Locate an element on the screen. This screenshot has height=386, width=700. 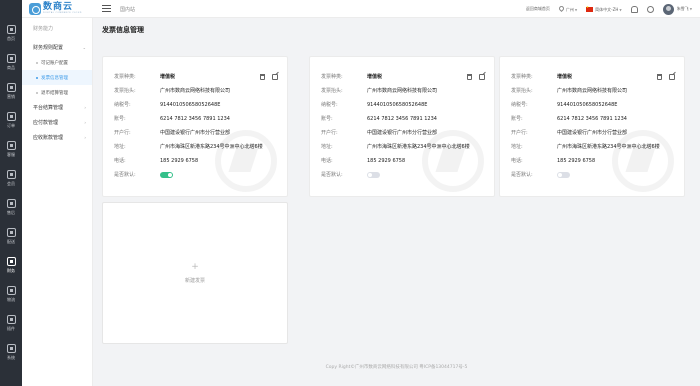
sidebar-group: 财务规则配置 ⌄ is located at coordinates (57, 47).